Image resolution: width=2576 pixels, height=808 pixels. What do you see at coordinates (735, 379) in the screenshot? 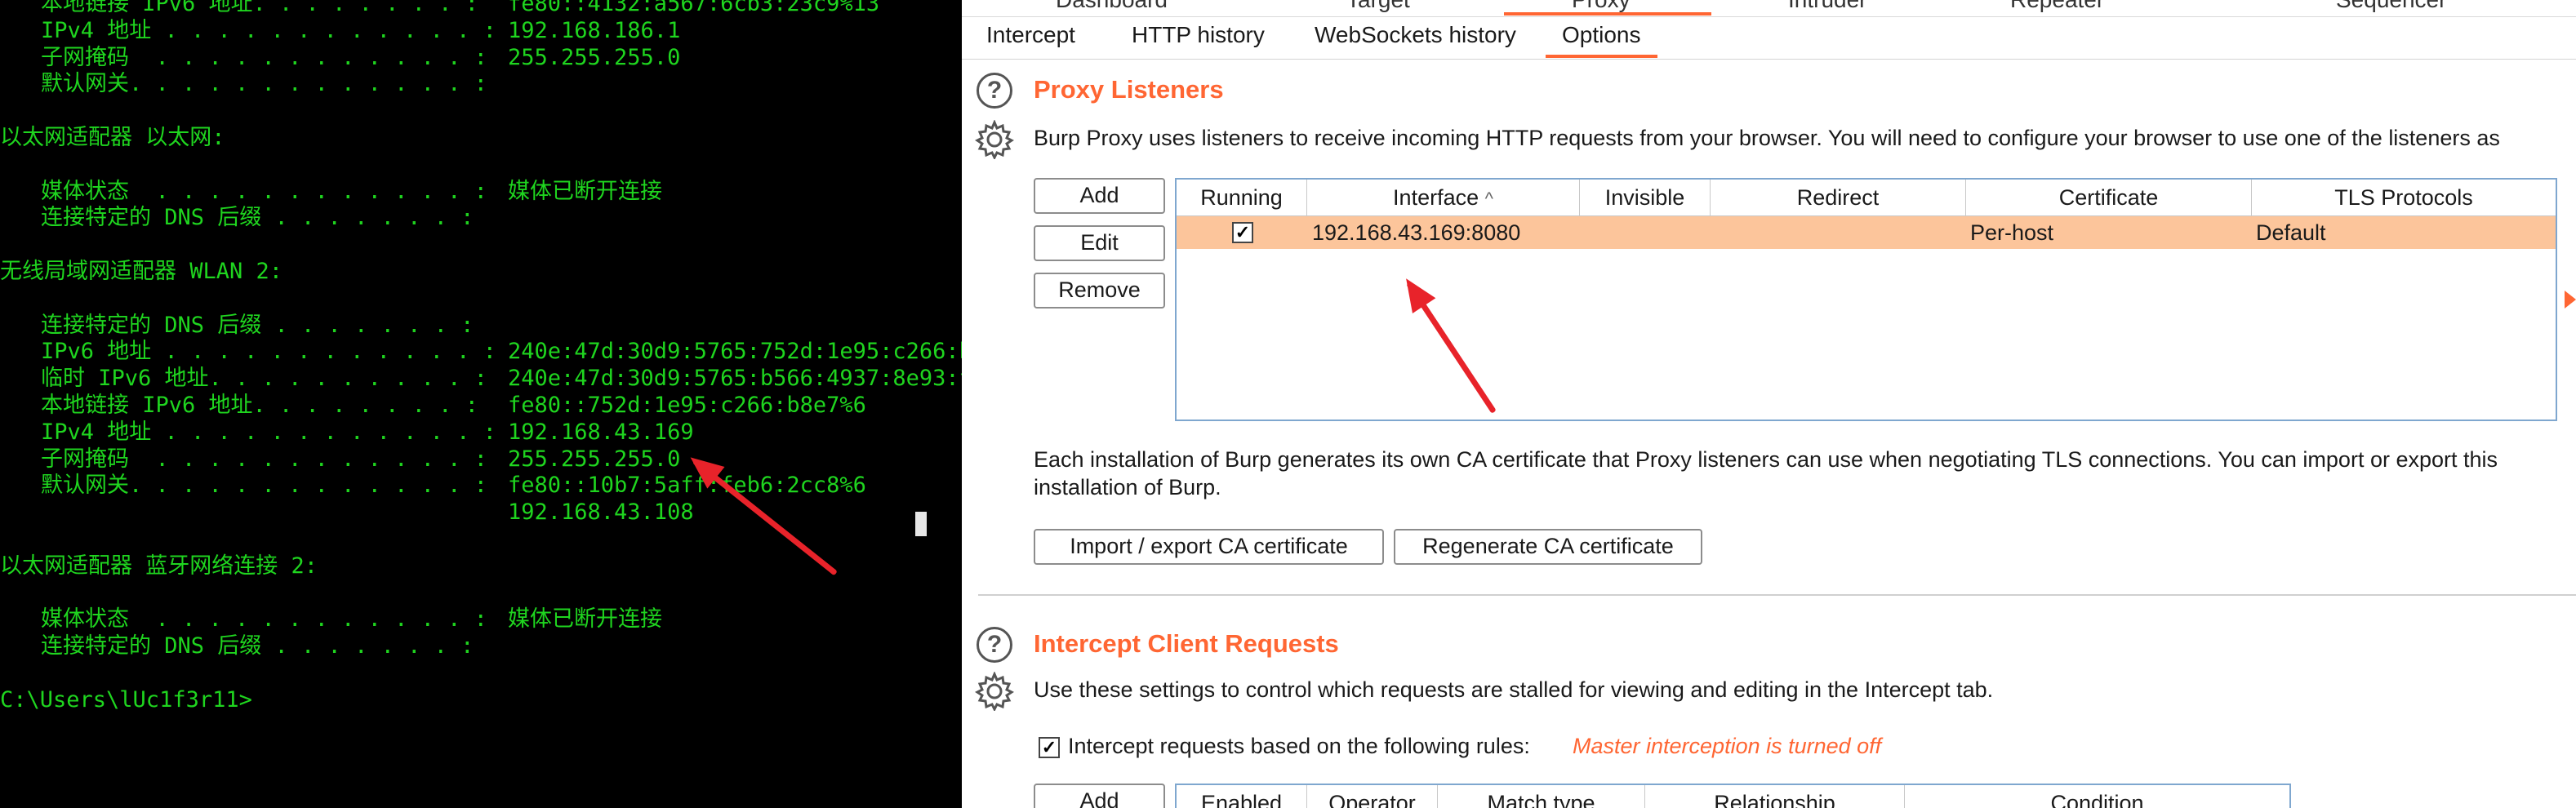
I see `terminal-field-value: 240e:47d:30d9:5765:b566:4937:8e93:f` at bounding box center [735, 379].